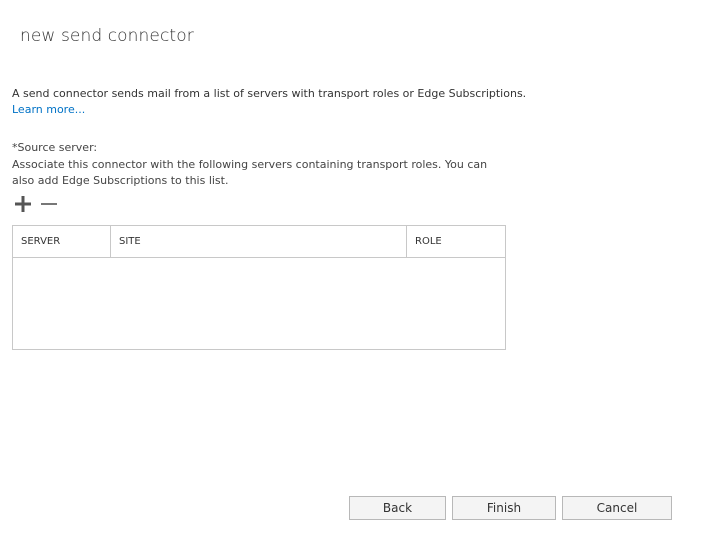 This screenshot has width=704, height=554. I want to click on minus-icon, so click(49, 204).